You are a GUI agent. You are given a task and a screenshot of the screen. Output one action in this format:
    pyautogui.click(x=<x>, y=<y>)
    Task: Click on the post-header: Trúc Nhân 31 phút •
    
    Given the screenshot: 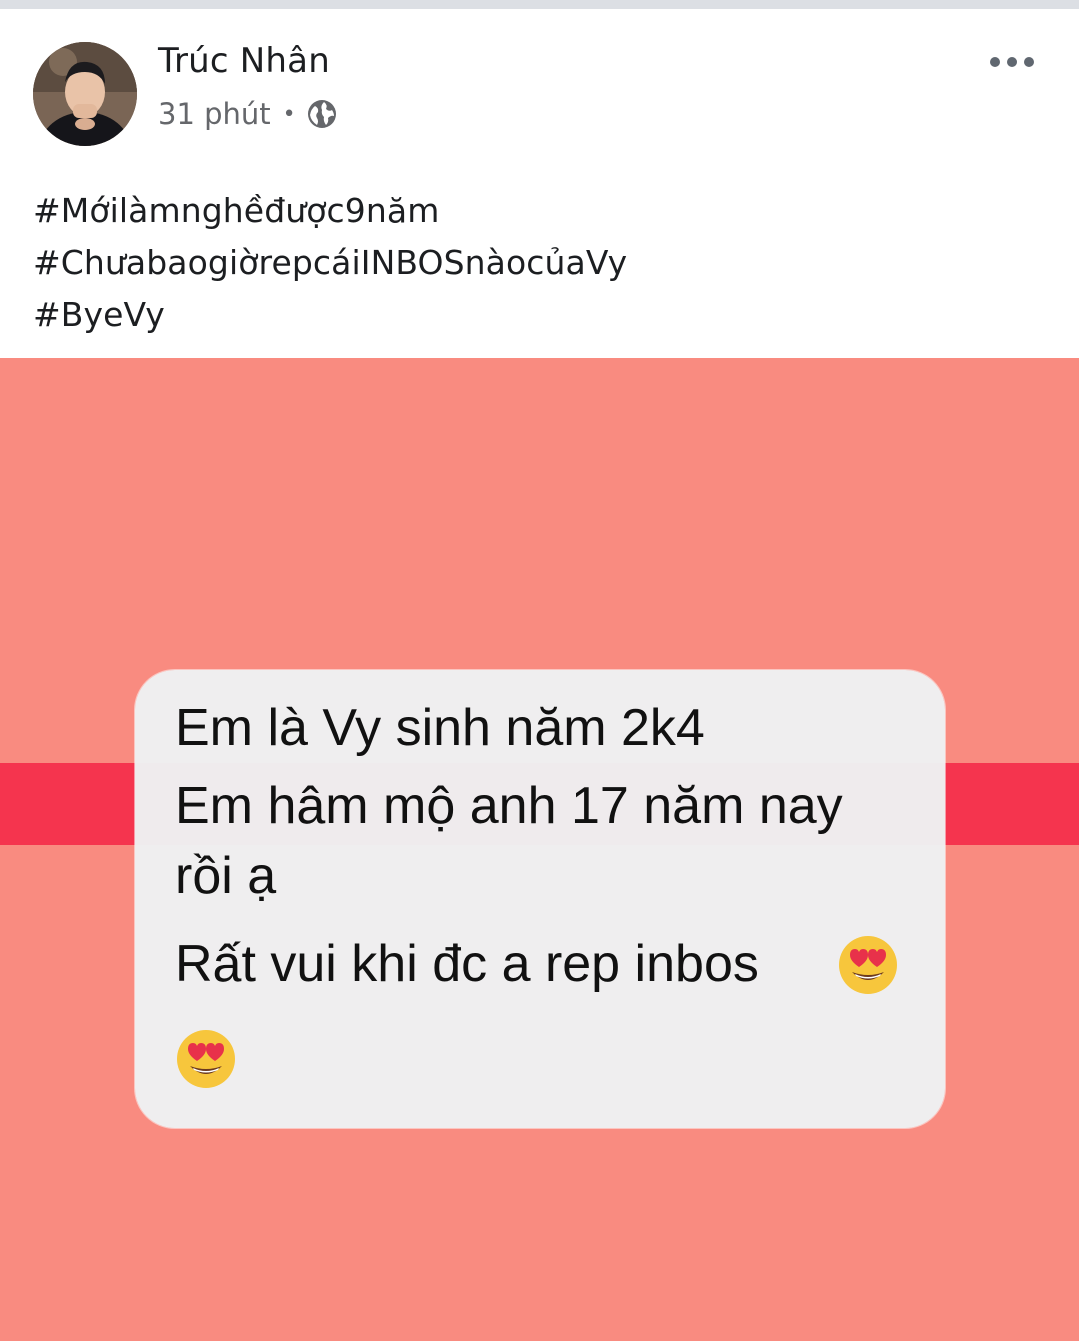 What is the action you would take?
    pyautogui.click(x=539, y=89)
    